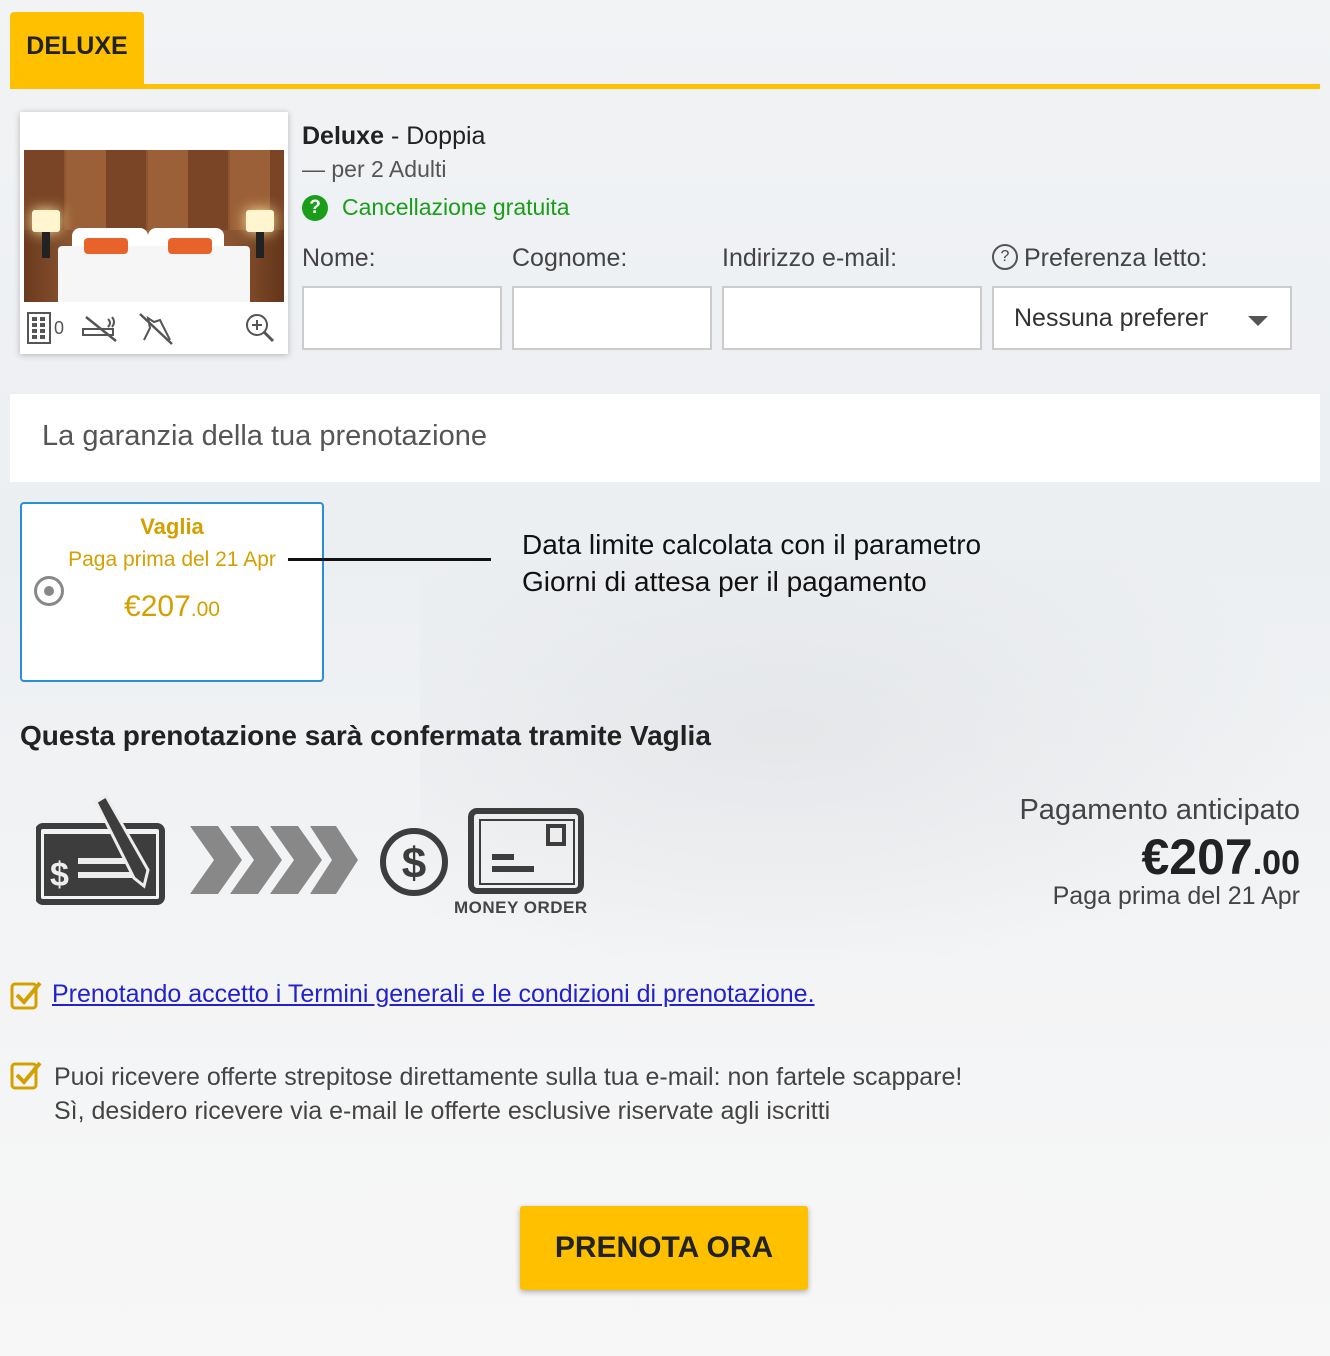 This screenshot has width=1330, height=1356. What do you see at coordinates (570, 258) in the screenshot?
I see `last-name-label: Cognome:` at bounding box center [570, 258].